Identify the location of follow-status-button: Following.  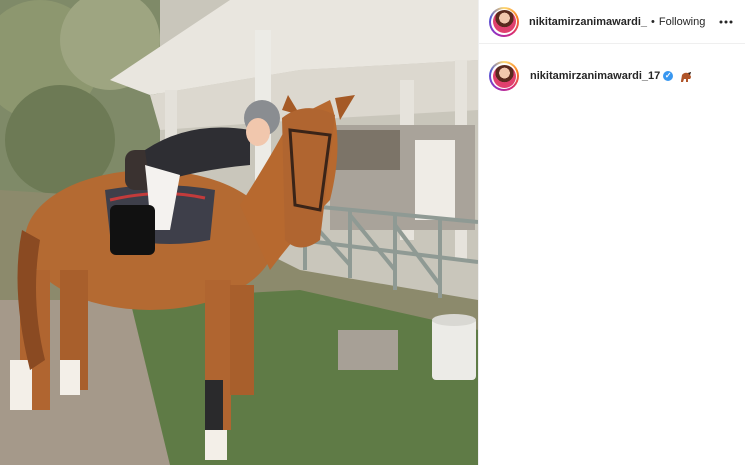
(682, 22).